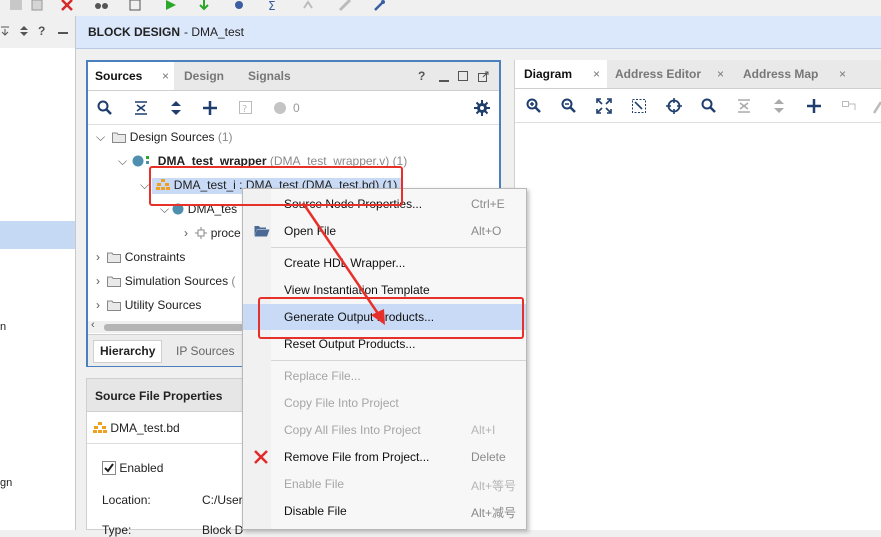 The height and width of the screenshot is (537, 881). Describe the element at coordinates (343, 263) in the screenshot. I see `annotation-arrow` at that location.